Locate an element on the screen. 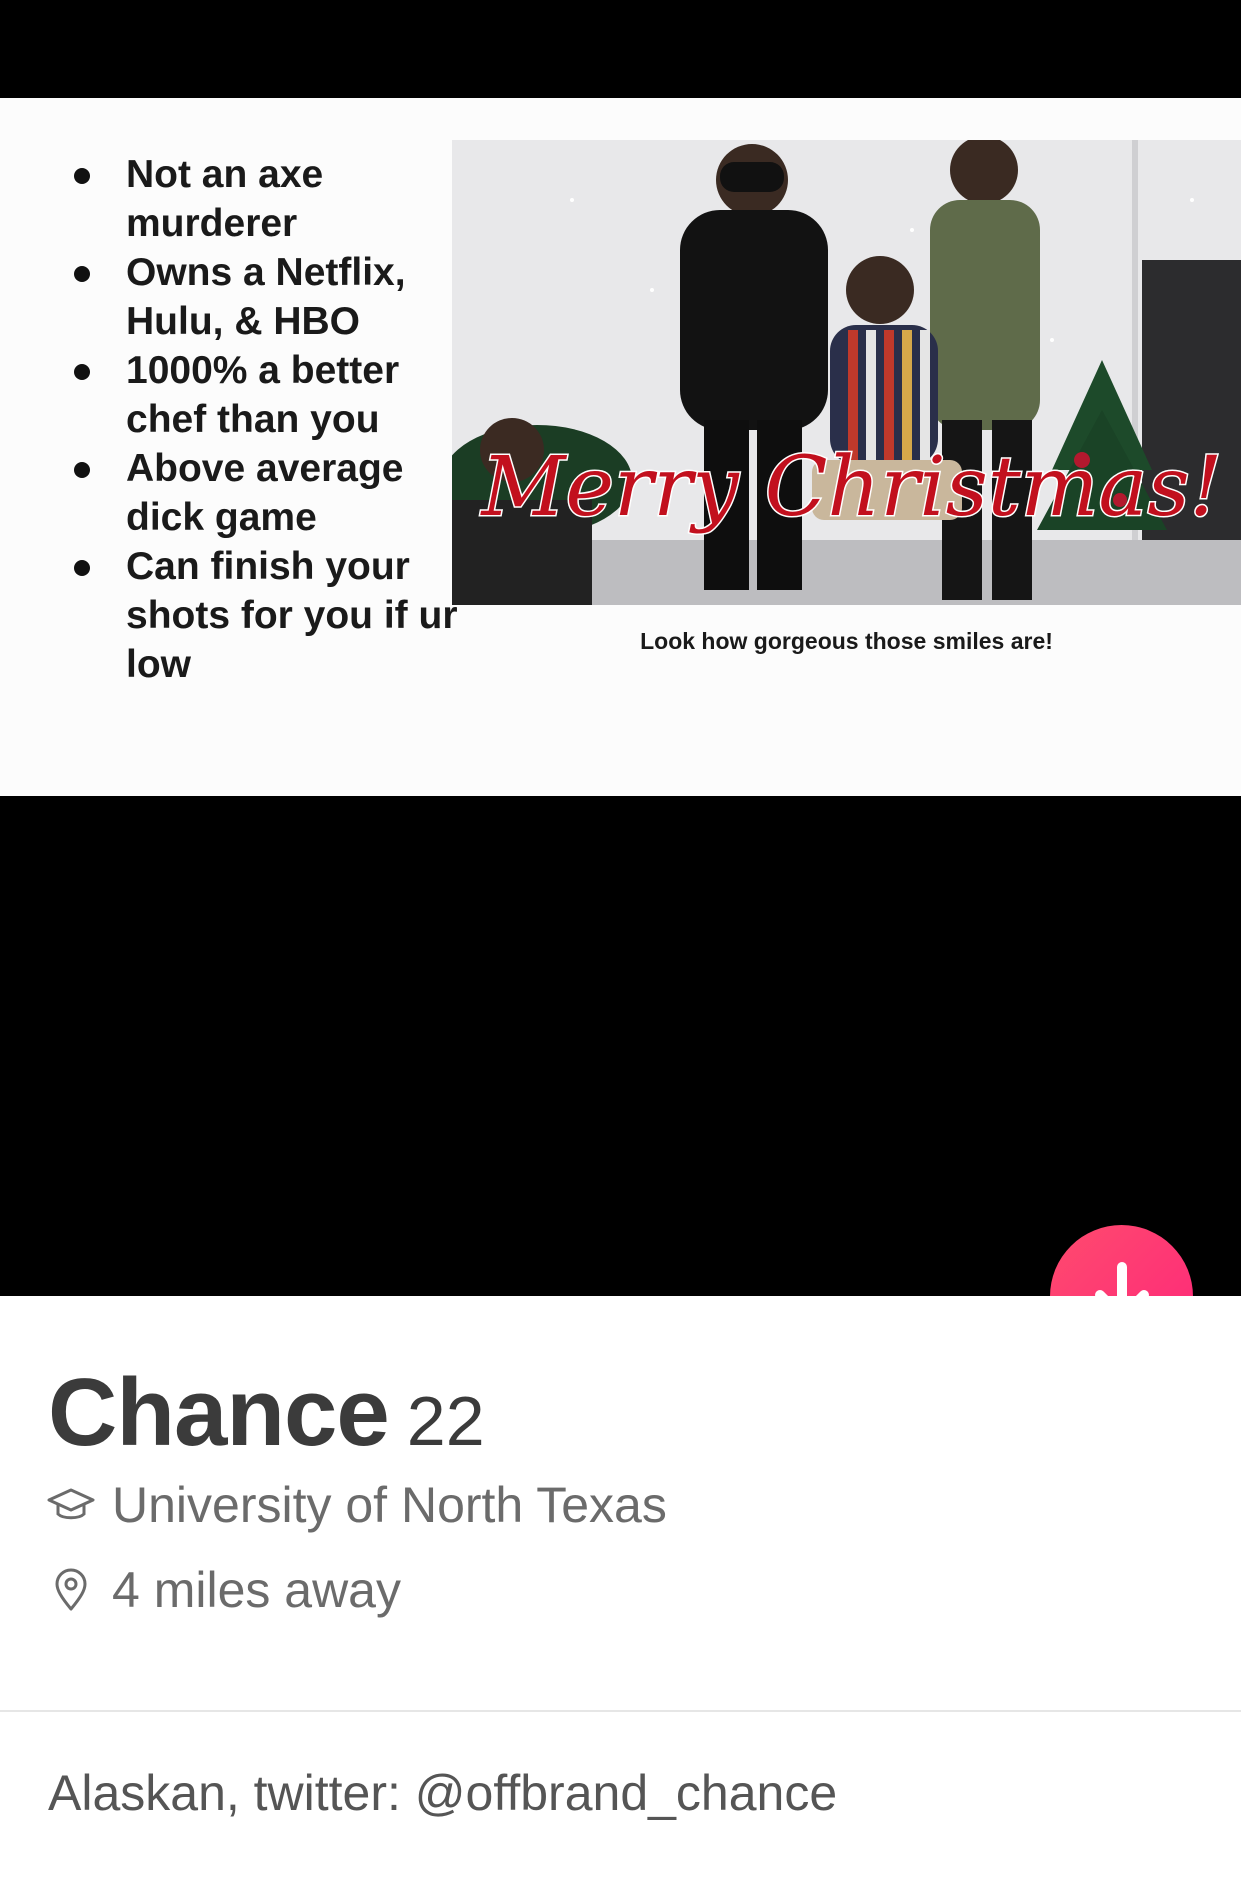 This screenshot has width=1241, height=1893. bullet-item: Can finish your shots for you if ur low is located at coordinates (280, 615).